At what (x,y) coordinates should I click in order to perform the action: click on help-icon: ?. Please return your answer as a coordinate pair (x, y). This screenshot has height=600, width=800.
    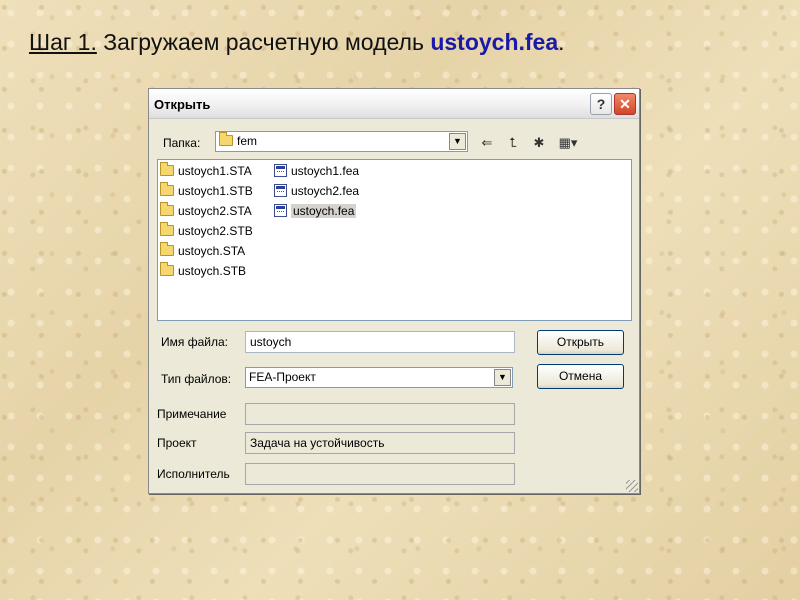
    Looking at the image, I should click on (601, 104).